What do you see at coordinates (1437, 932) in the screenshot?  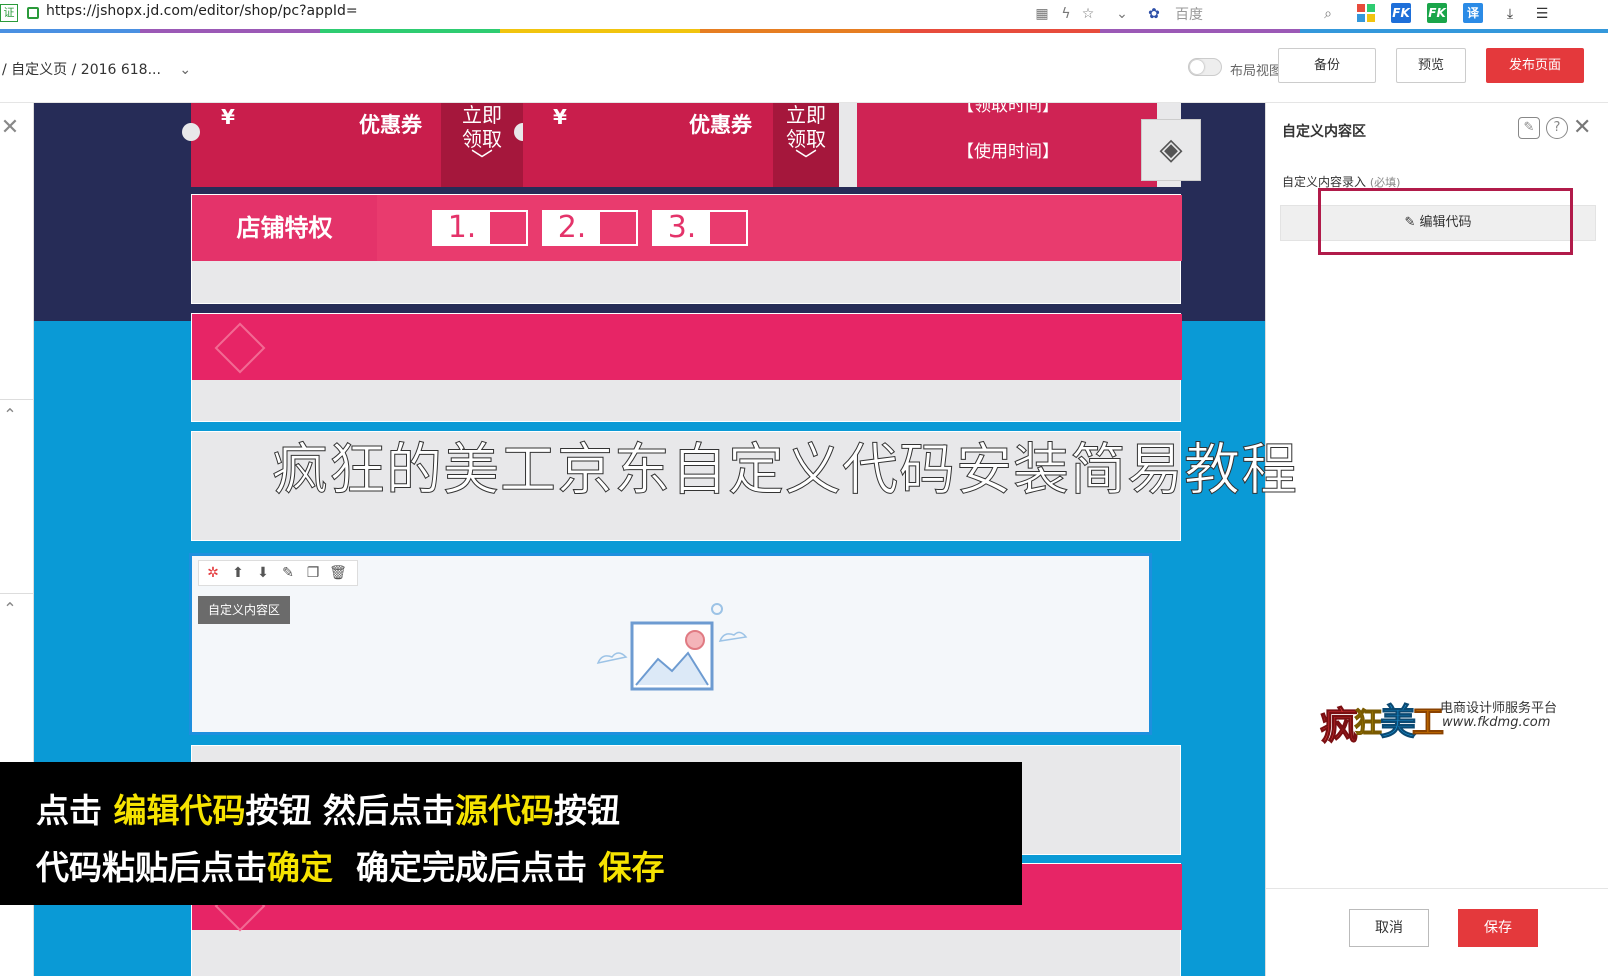 I see `panel-footer: 取消 保存` at bounding box center [1437, 932].